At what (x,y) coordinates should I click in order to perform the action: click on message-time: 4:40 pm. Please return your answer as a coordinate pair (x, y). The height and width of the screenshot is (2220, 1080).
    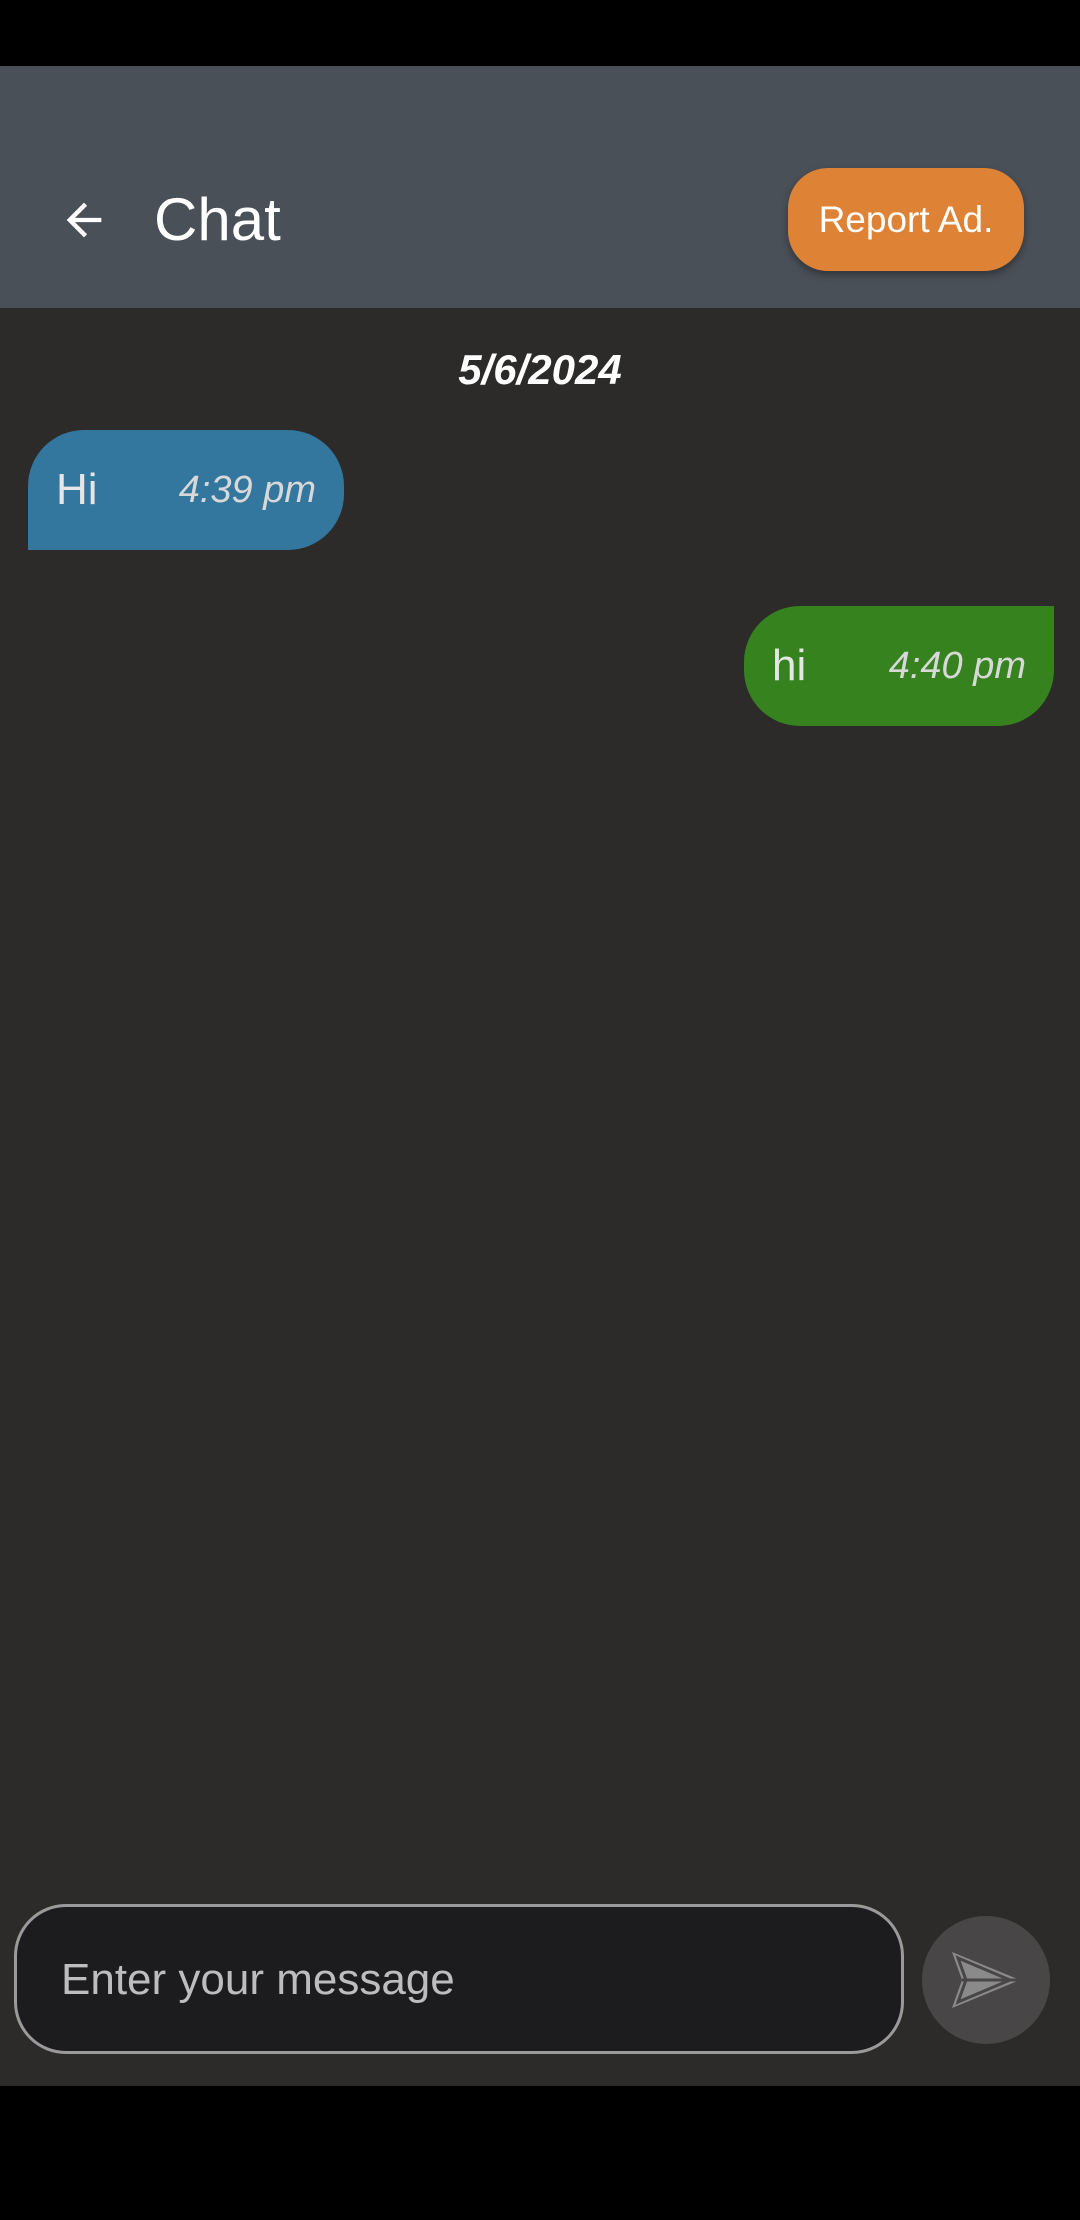
    Looking at the image, I should click on (957, 665).